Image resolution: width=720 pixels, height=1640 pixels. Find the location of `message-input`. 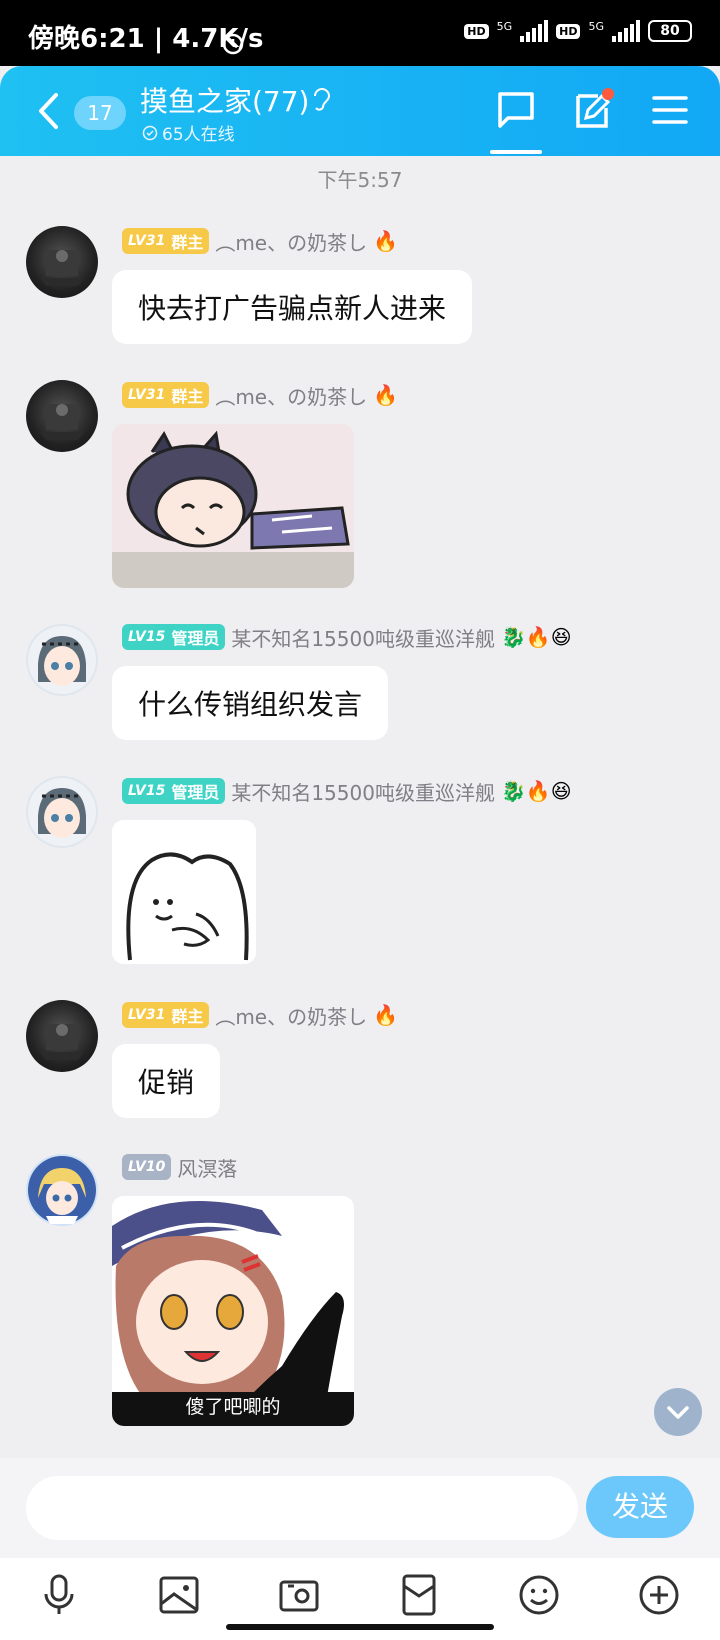

message-input is located at coordinates (302, 1508).